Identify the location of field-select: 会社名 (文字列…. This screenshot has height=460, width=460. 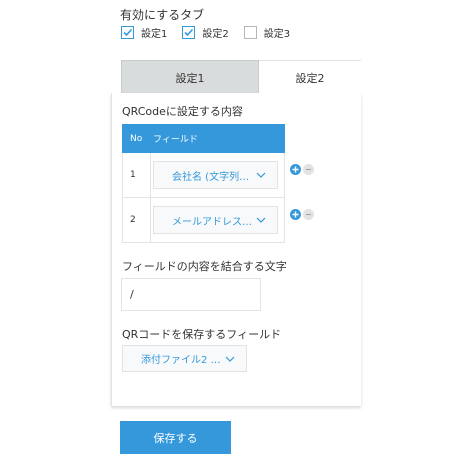
(215, 175).